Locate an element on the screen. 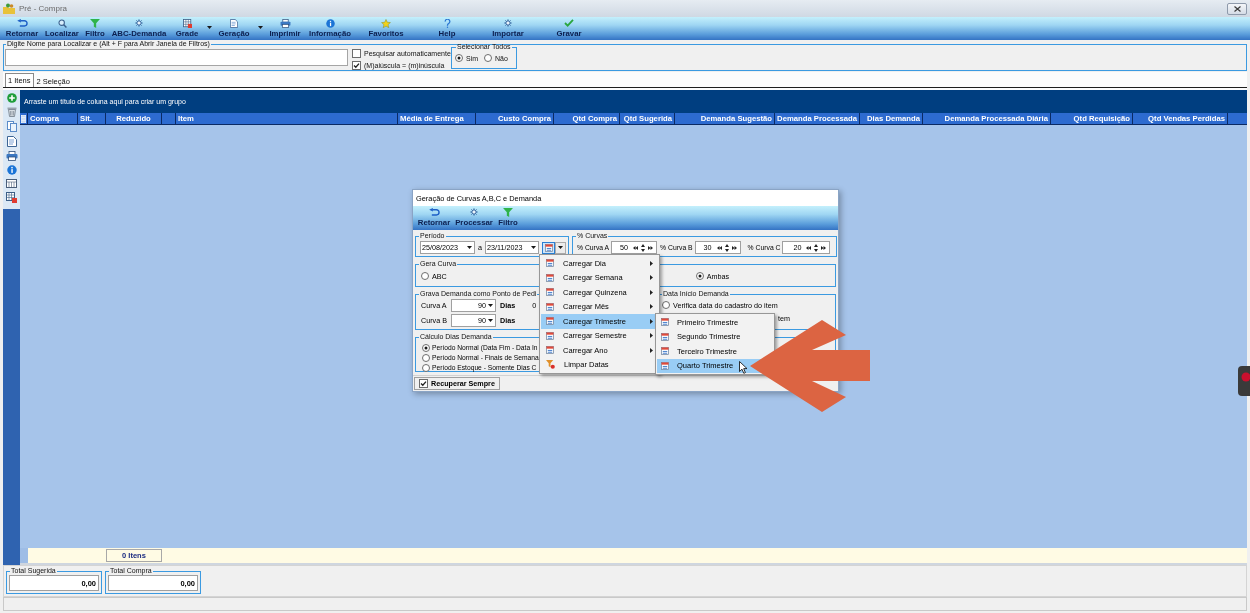 The image size is (1250, 613). close-button is located at coordinates (1237, 8).